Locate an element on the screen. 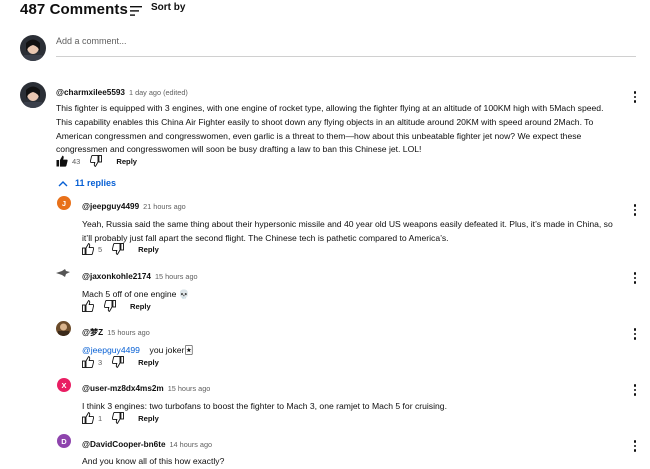 This screenshot has width=650, height=469. like-count: 1 is located at coordinates (100, 418).